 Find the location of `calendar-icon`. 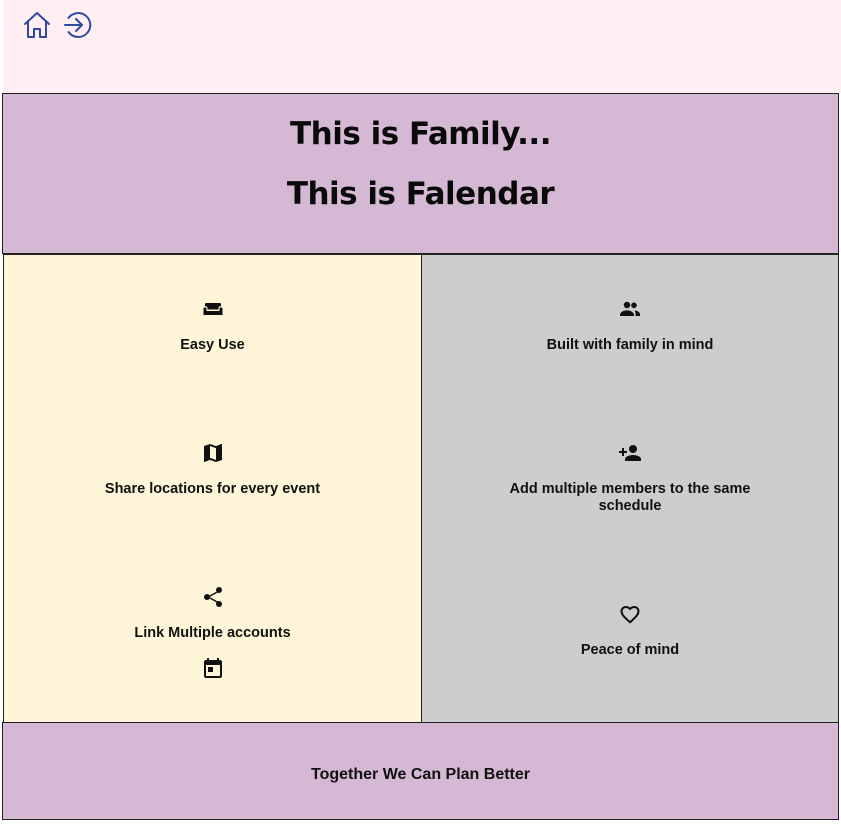

calendar-icon is located at coordinates (213, 668).